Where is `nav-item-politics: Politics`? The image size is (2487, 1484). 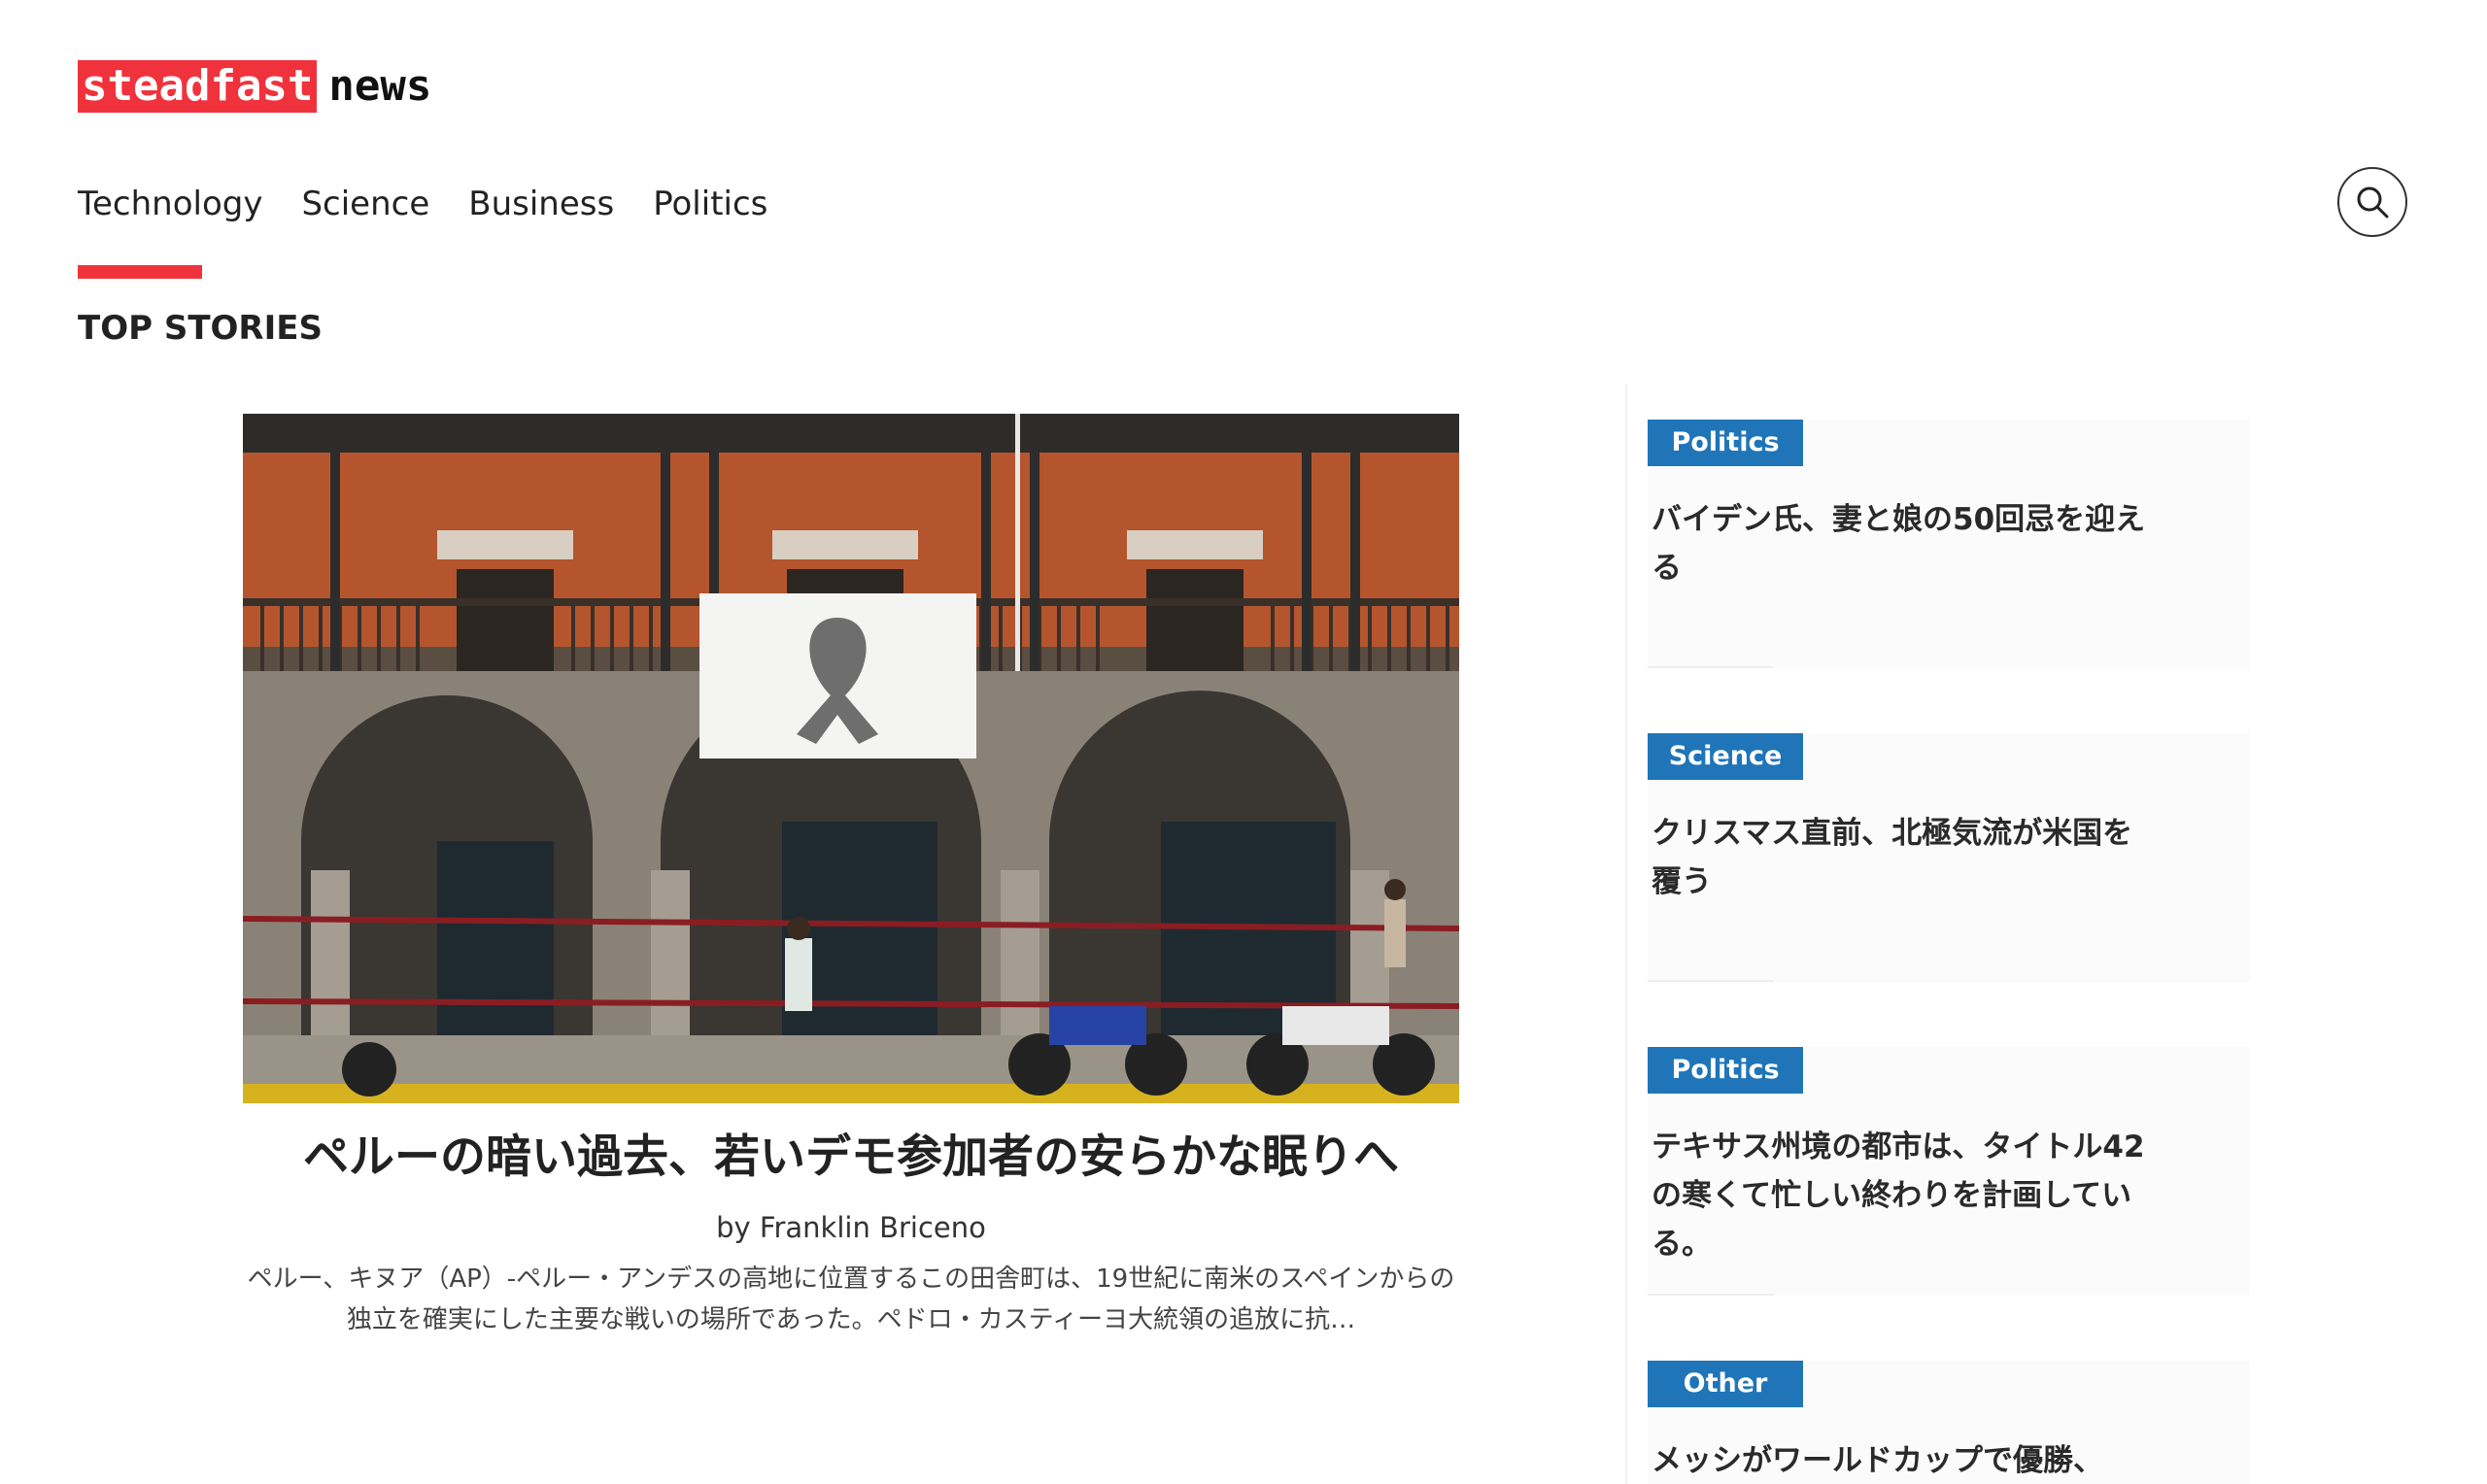
nav-item-politics: Politics is located at coordinates (710, 204).